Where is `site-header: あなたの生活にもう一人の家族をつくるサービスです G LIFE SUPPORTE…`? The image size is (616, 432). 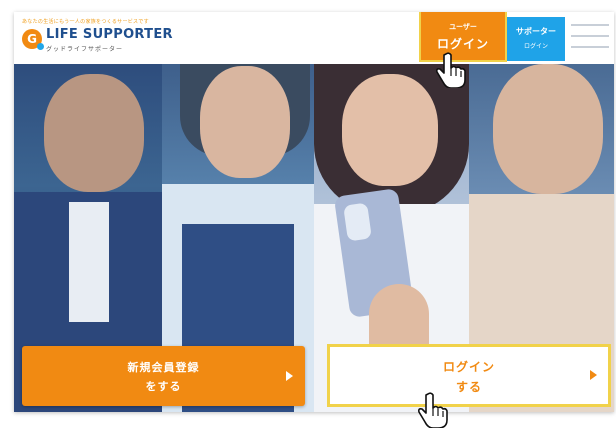
site-header: あなたの生活にもう一人の家族をつくるサービスです G LIFE SUPPORTE… is located at coordinates (314, 38).